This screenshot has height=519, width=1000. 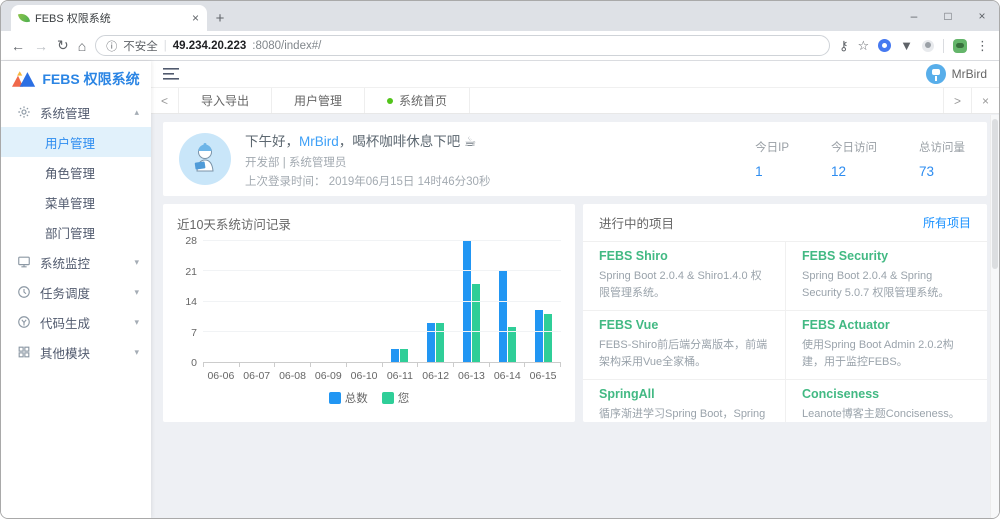 I want to click on chart-body: 0 7 14 21 28, so click(x=369, y=302).